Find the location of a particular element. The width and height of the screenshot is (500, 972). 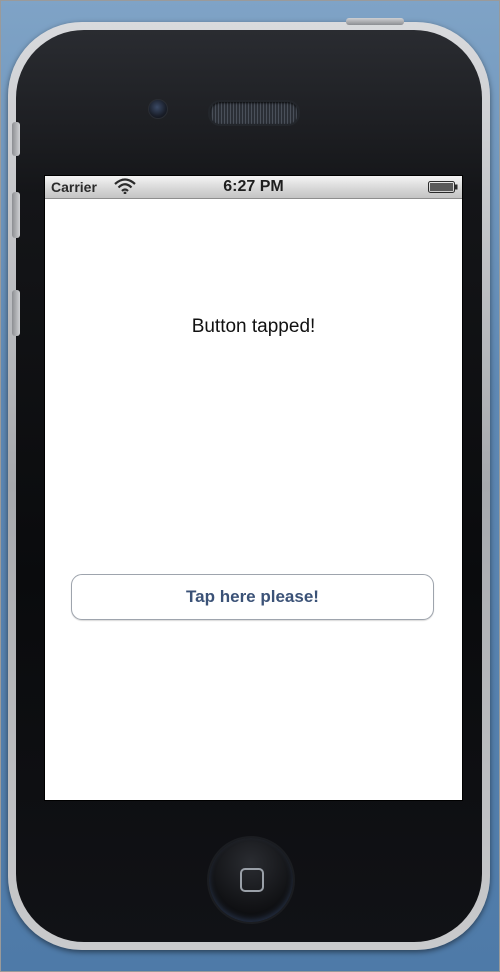

battery-icon is located at coordinates (443, 187).